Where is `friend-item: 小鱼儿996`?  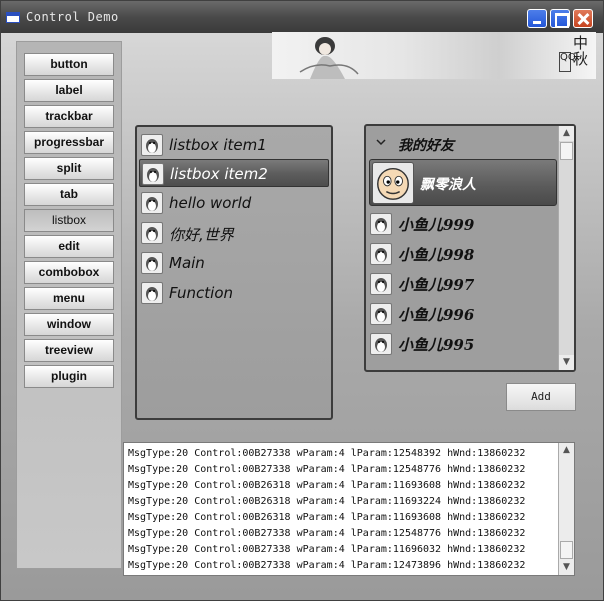
friend-item: 小鱼儿996 is located at coordinates (463, 314).